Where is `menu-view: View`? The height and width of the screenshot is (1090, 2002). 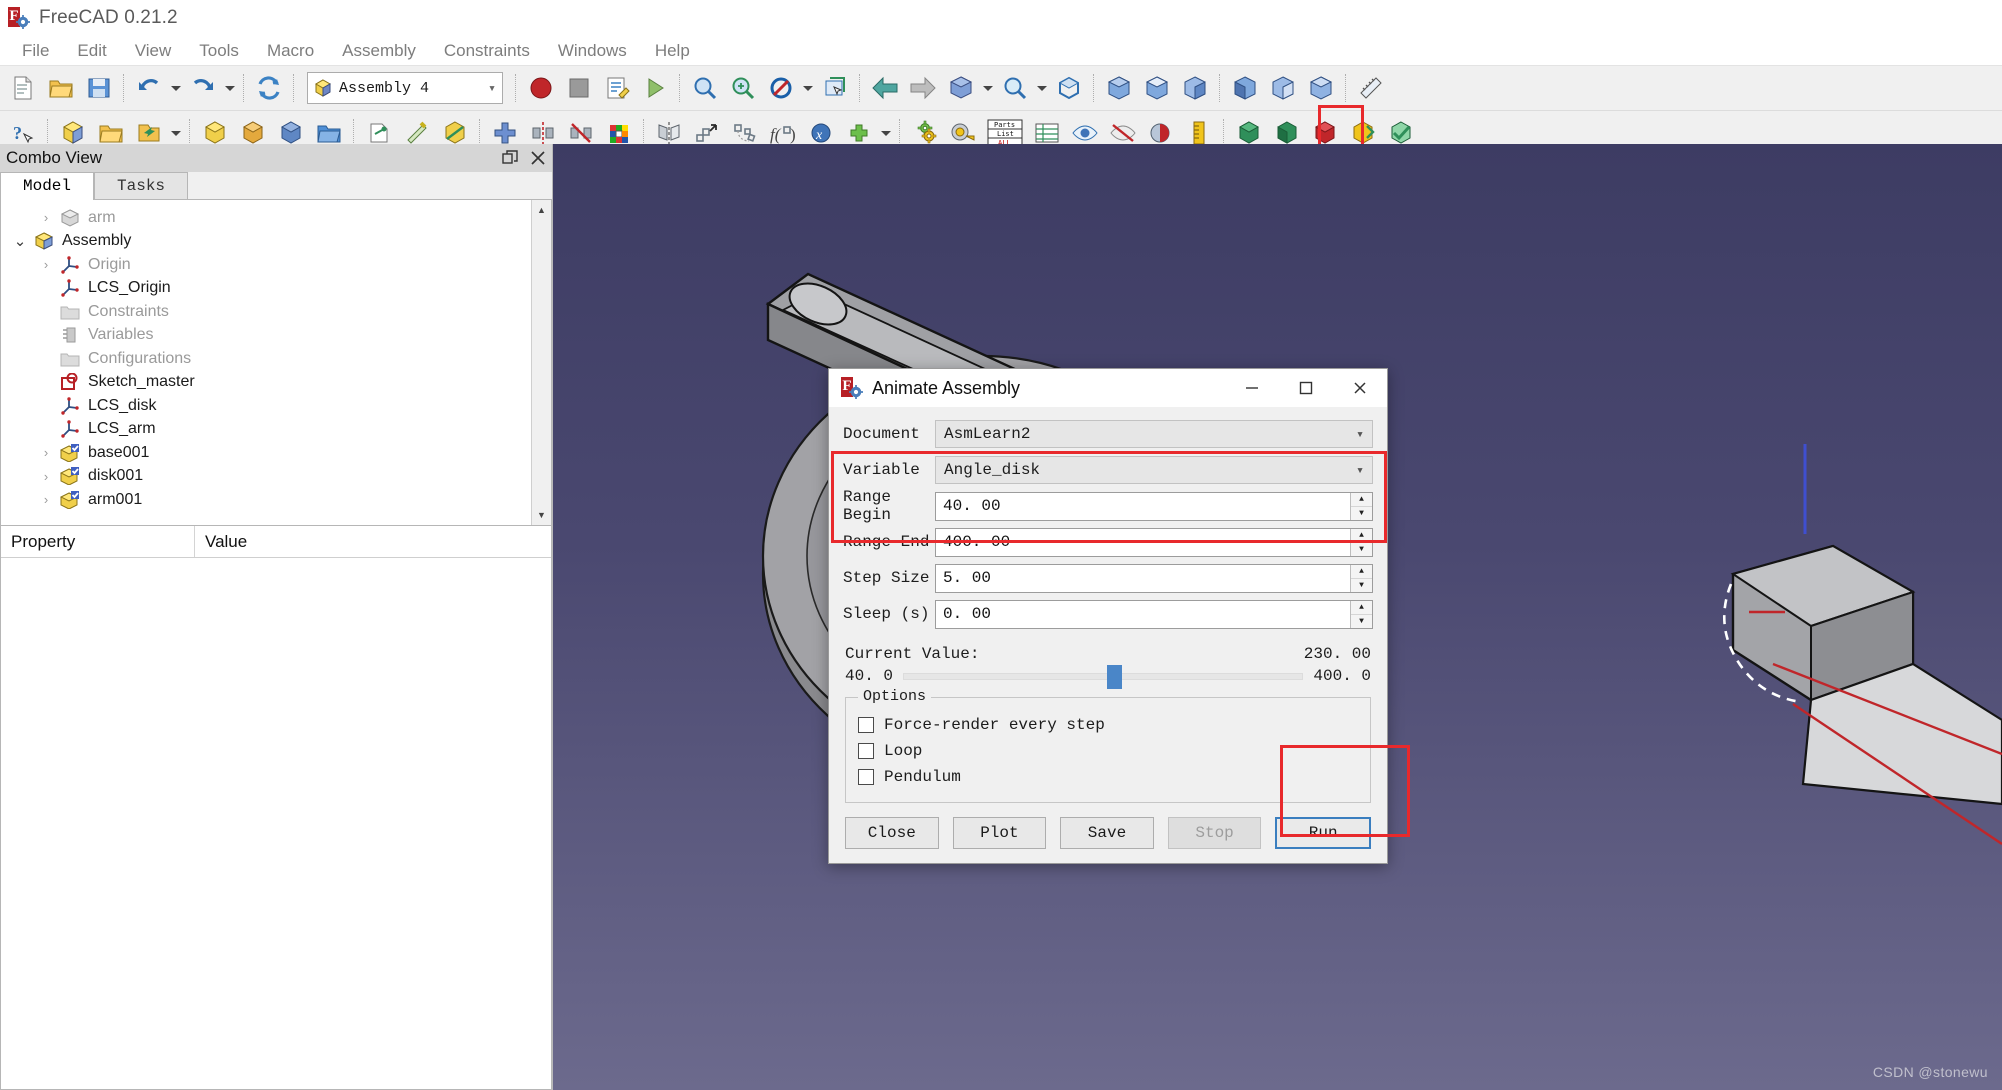 menu-view: View is located at coordinates (153, 51).